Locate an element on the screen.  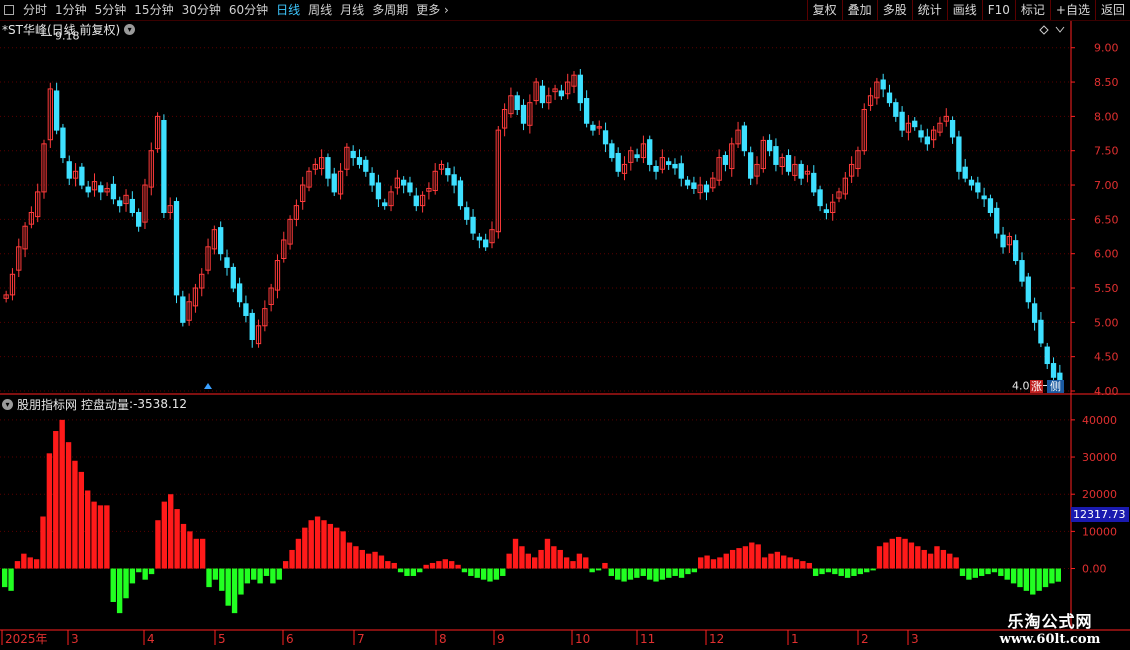
period-tab-9: 多周期 is located at coordinates (390, 10).